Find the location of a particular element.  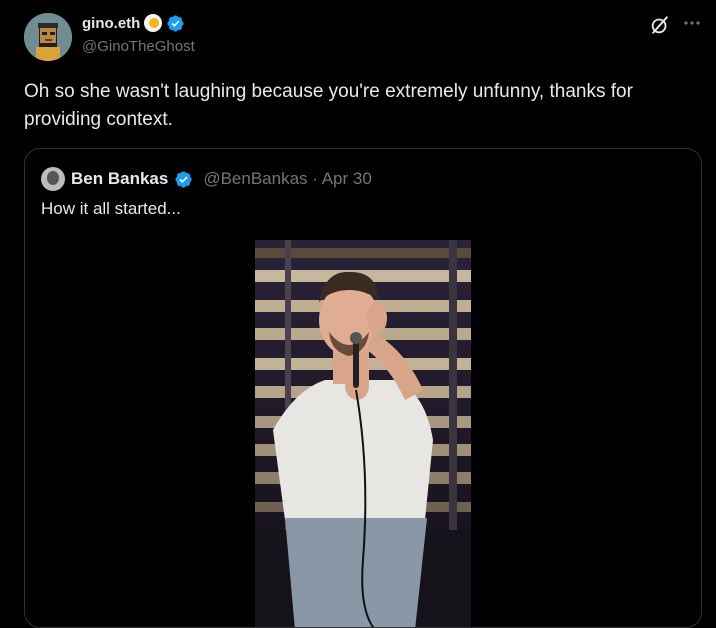

quoted-header: Ben Bankas @BenBankas · Apr 30 is located at coordinates (206, 179).